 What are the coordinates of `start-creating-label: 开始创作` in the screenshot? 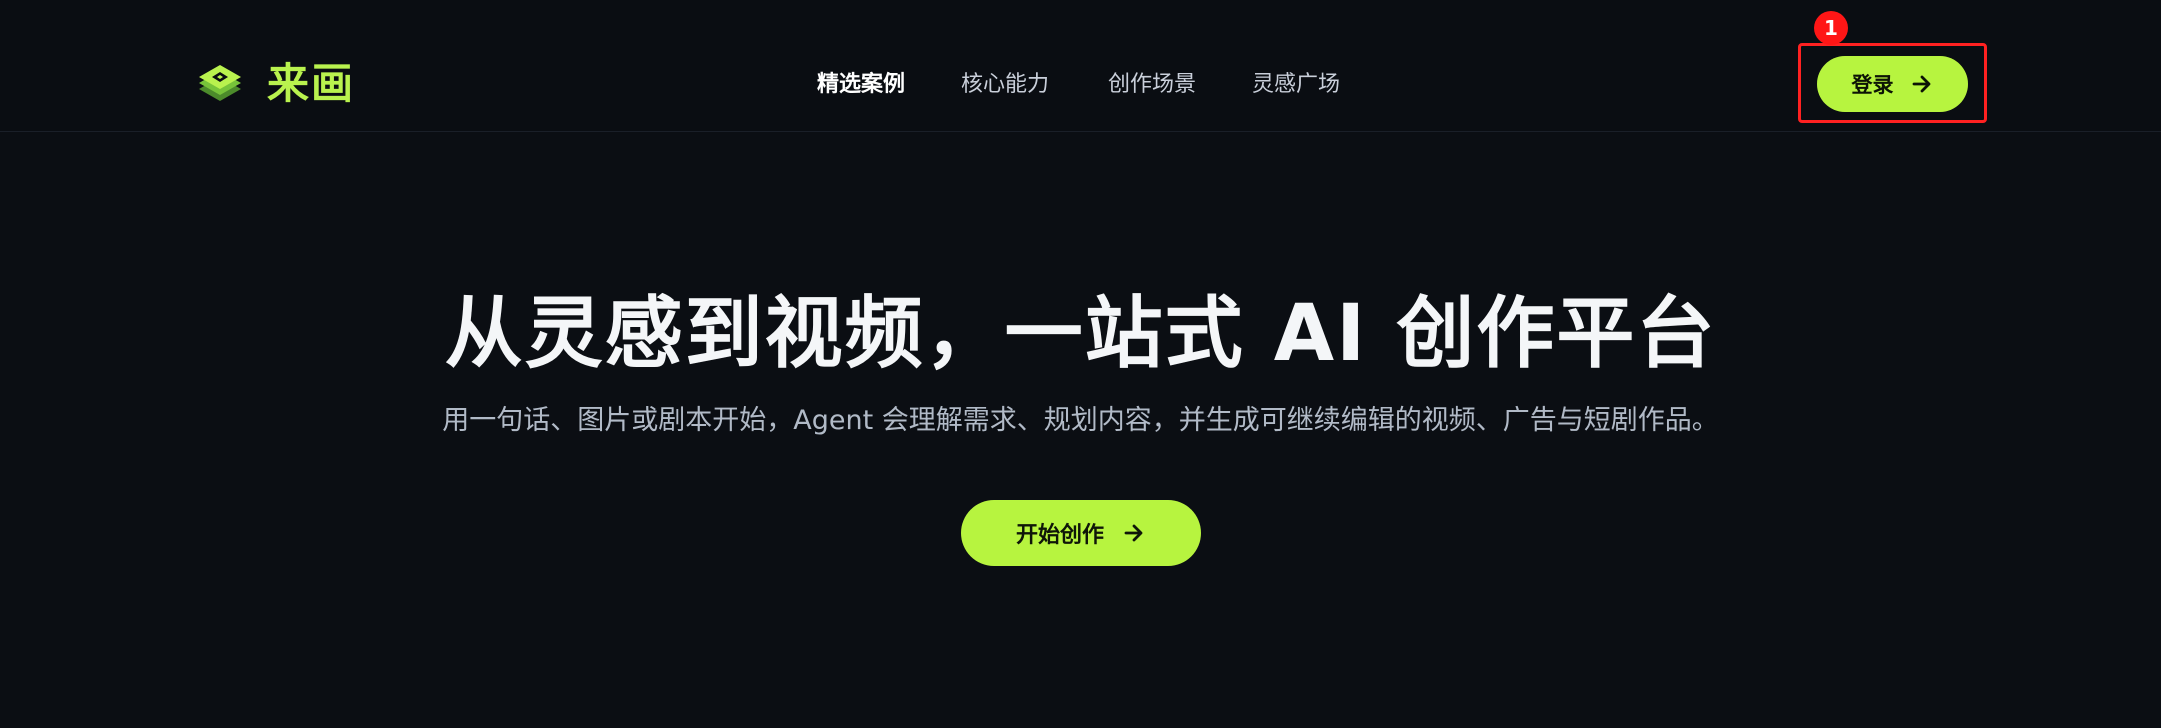 It's located at (1059, 534).